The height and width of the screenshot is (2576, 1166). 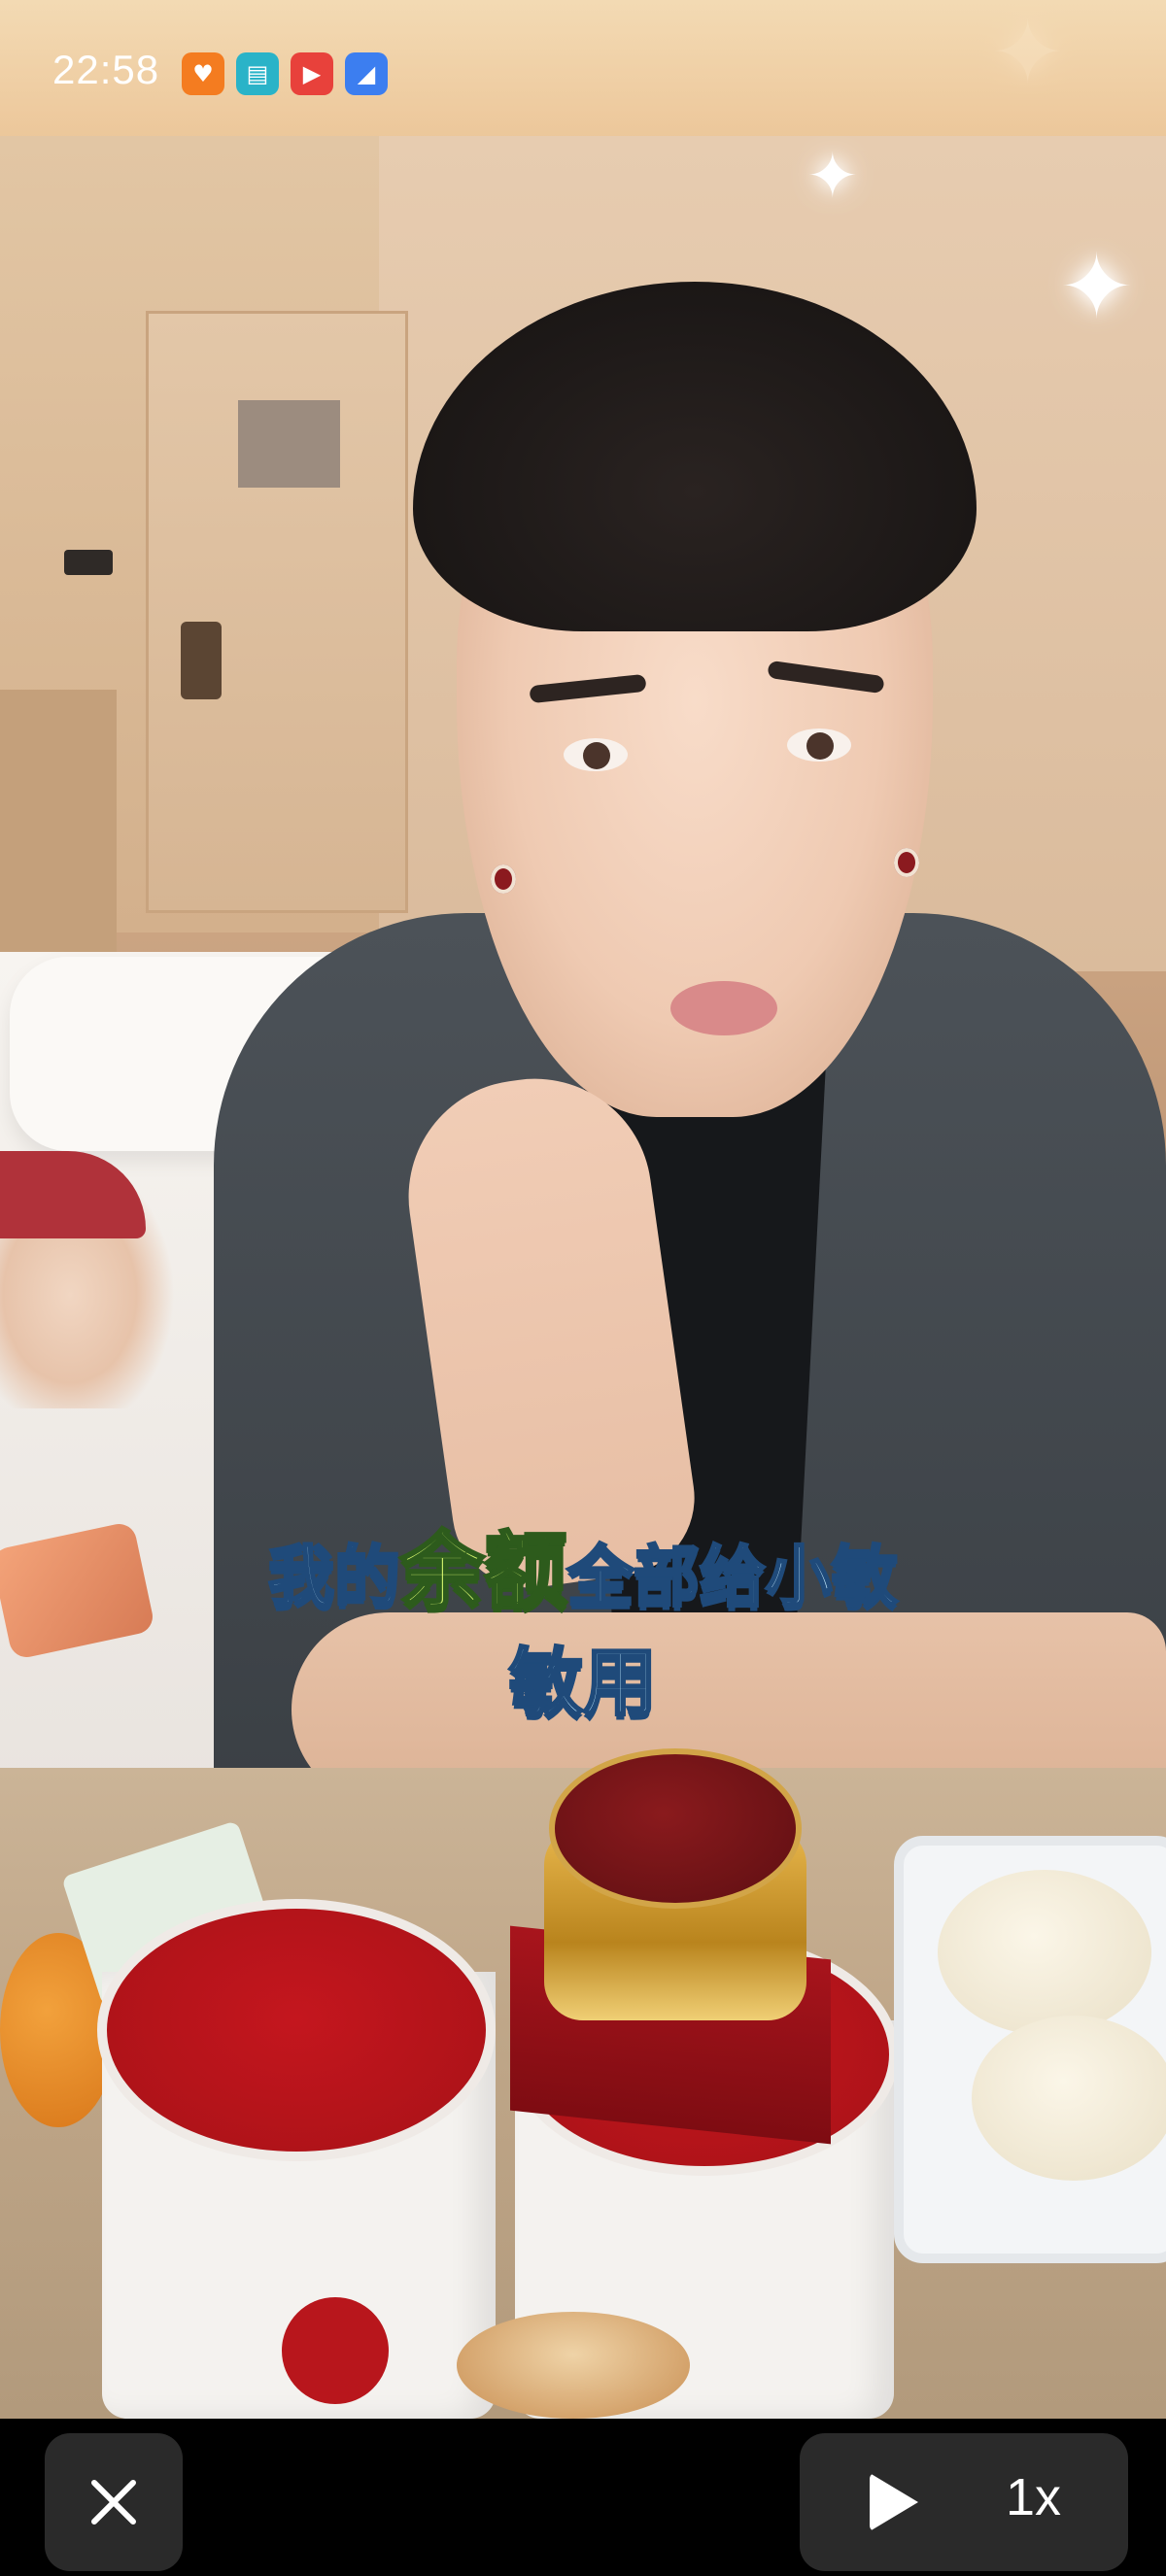 What do you see at coordinates (203, 73) in the screenshot?
I see `heart-app-icon: ♥` at bounding box center [203, 73].